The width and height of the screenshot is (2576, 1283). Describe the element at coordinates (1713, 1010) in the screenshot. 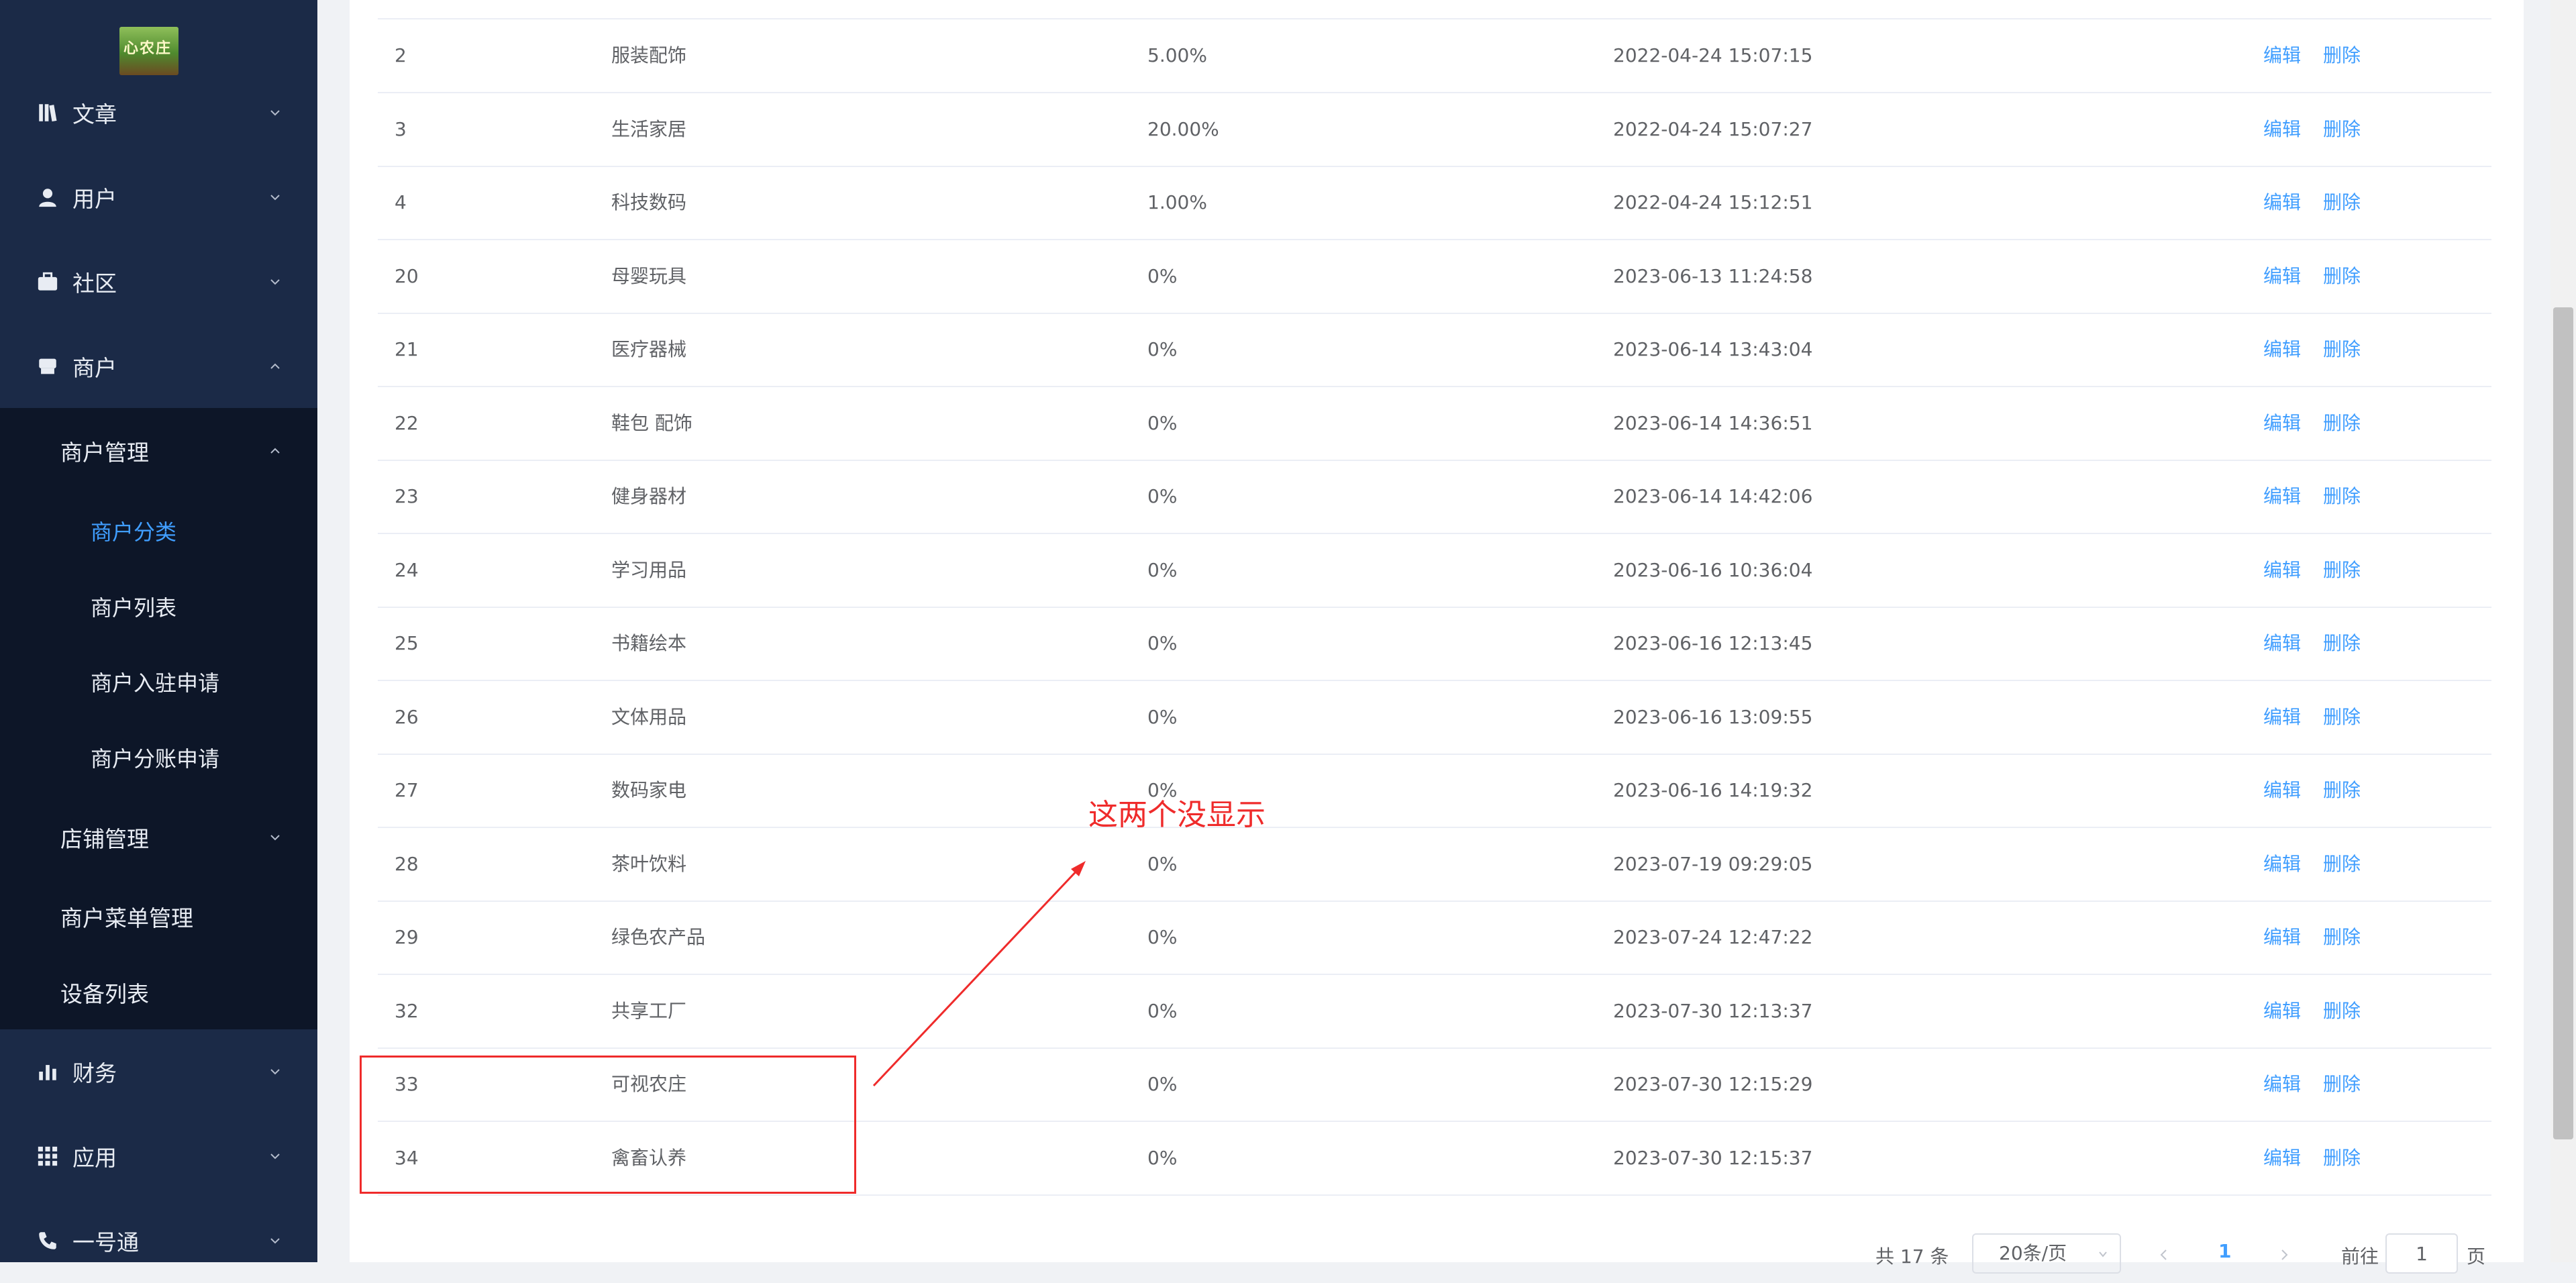

I see `cell-created-time: 2023-07-30 12:13:37` at that location.